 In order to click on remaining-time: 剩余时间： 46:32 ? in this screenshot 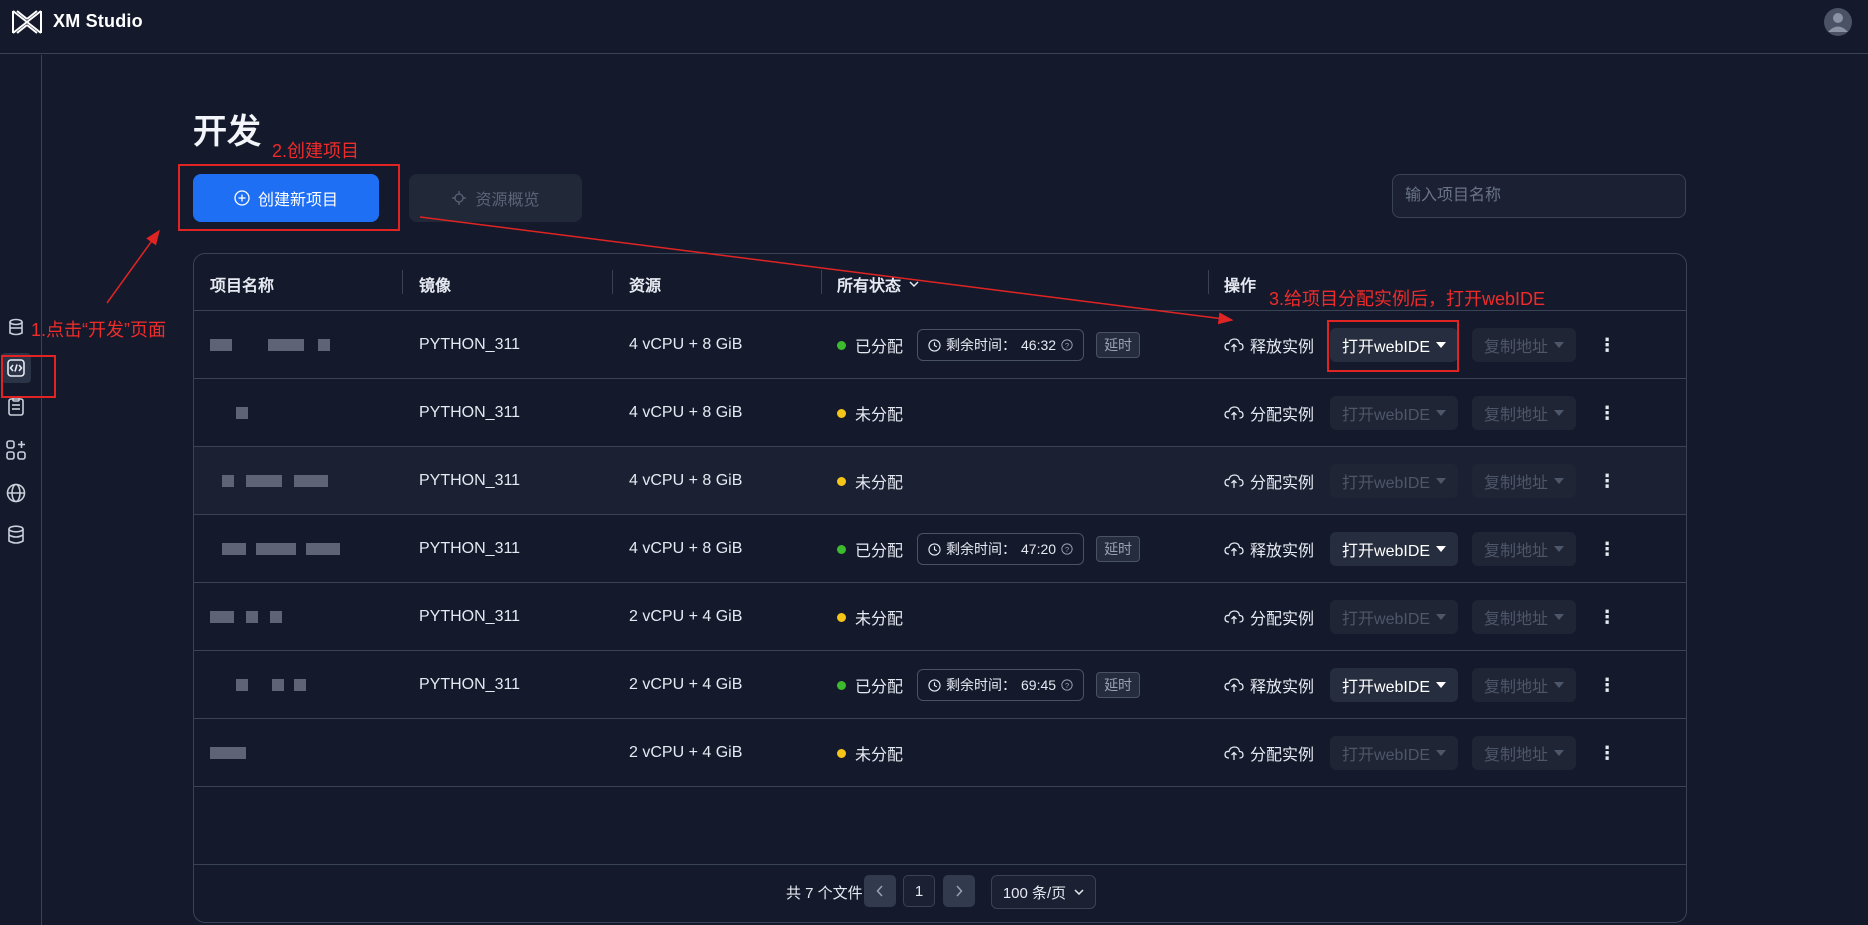, I will do `click(1001, 345)`.